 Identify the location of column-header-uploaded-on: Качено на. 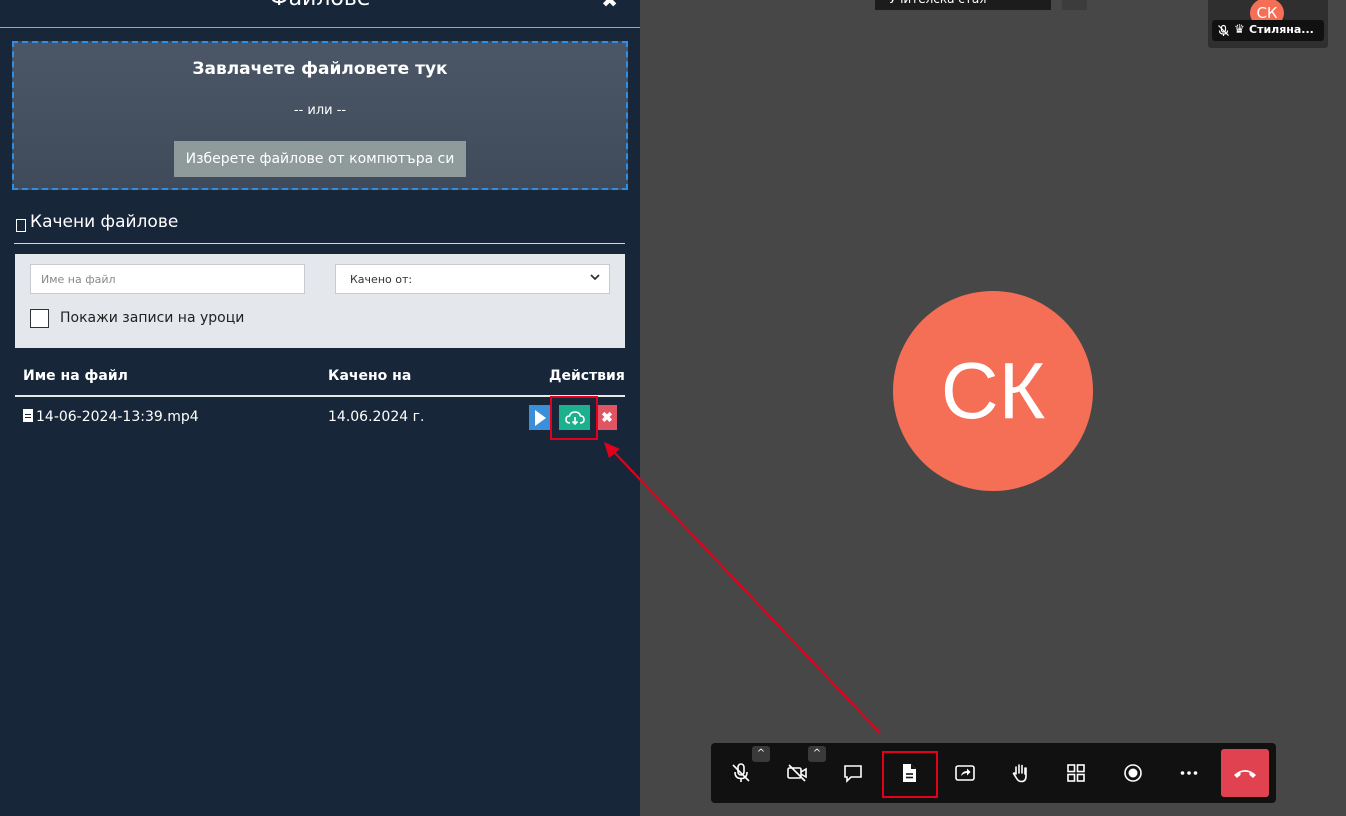
(369, 376).